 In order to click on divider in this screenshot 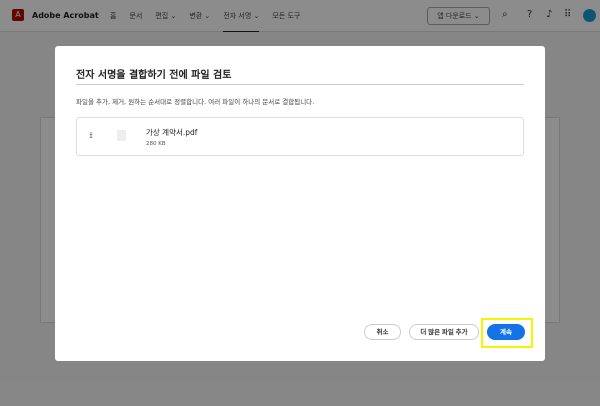, I will do `click(300, 84)`.